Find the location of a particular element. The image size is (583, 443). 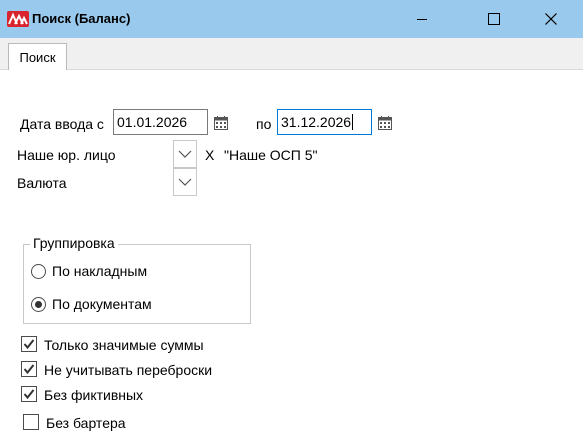

currency-dropdown-button is located at coordinates (185, 182).